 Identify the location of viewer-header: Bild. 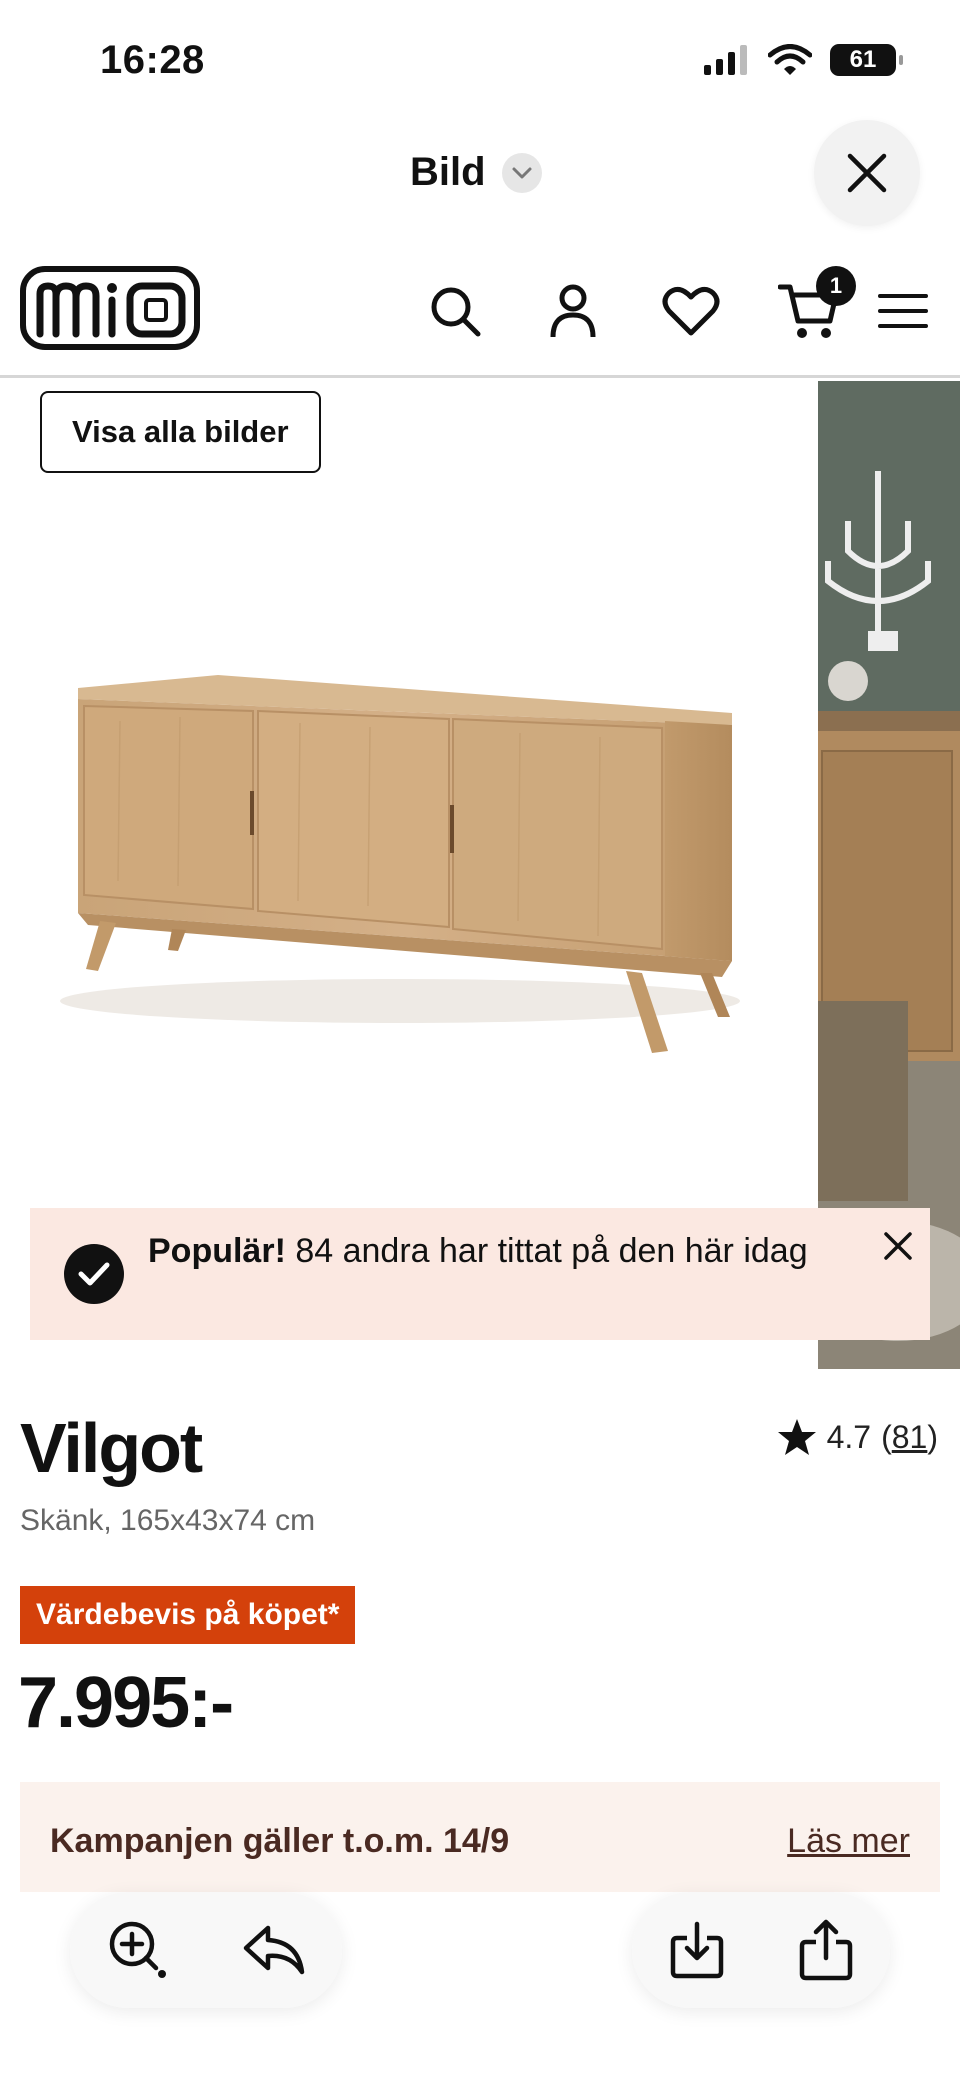
(480, 175).